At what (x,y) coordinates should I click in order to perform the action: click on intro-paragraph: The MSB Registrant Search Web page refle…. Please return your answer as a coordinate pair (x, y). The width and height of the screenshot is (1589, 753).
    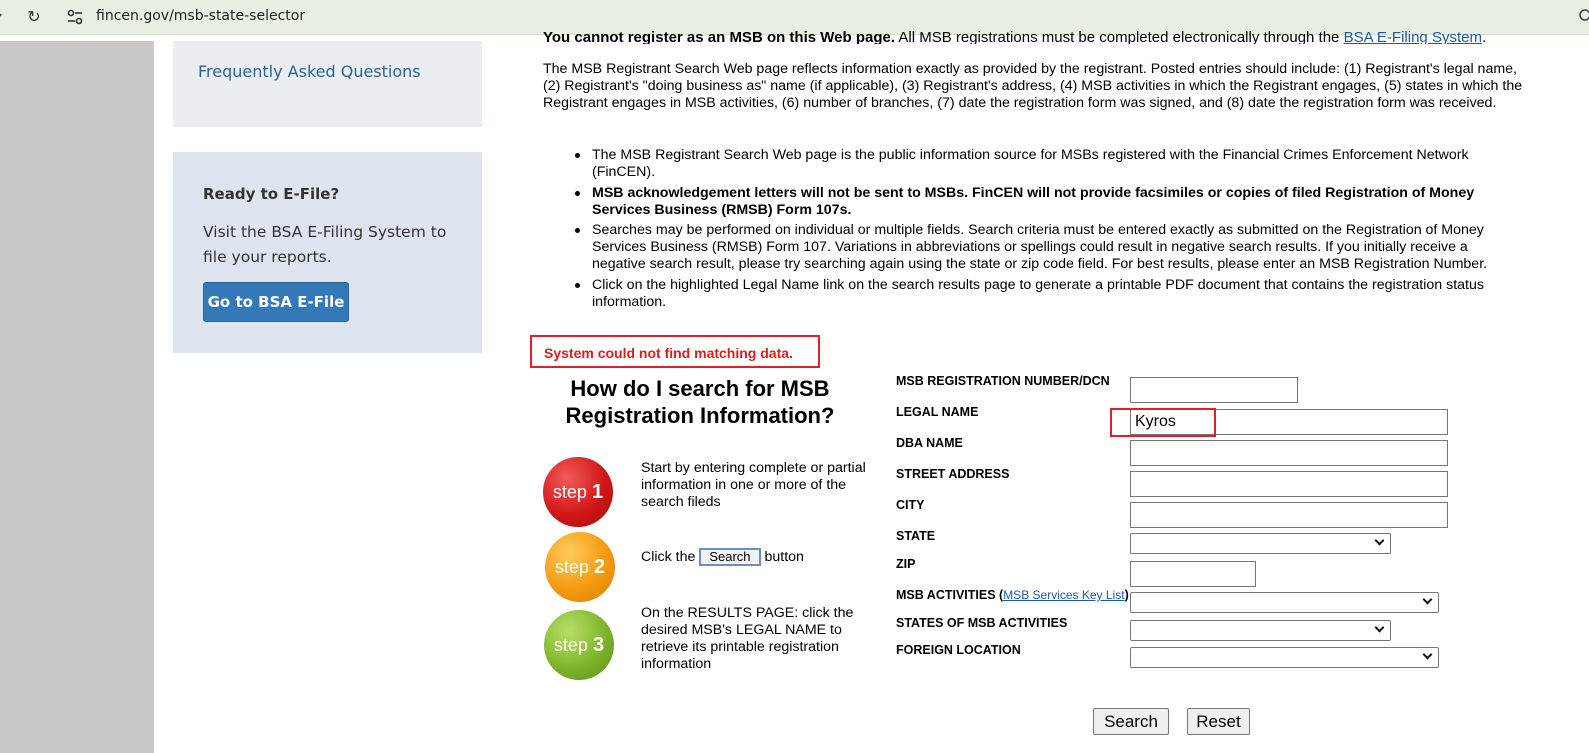
    Looking at the image, I should click on (1033, 86).